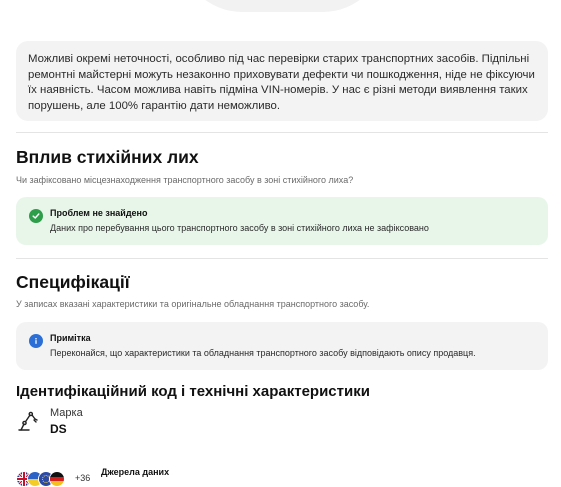 This screenshot has height=487, width=561. Describe the element at coordinates (73, 282) in the screenshot. I see `specs-section-title: Специфікації` at that location.